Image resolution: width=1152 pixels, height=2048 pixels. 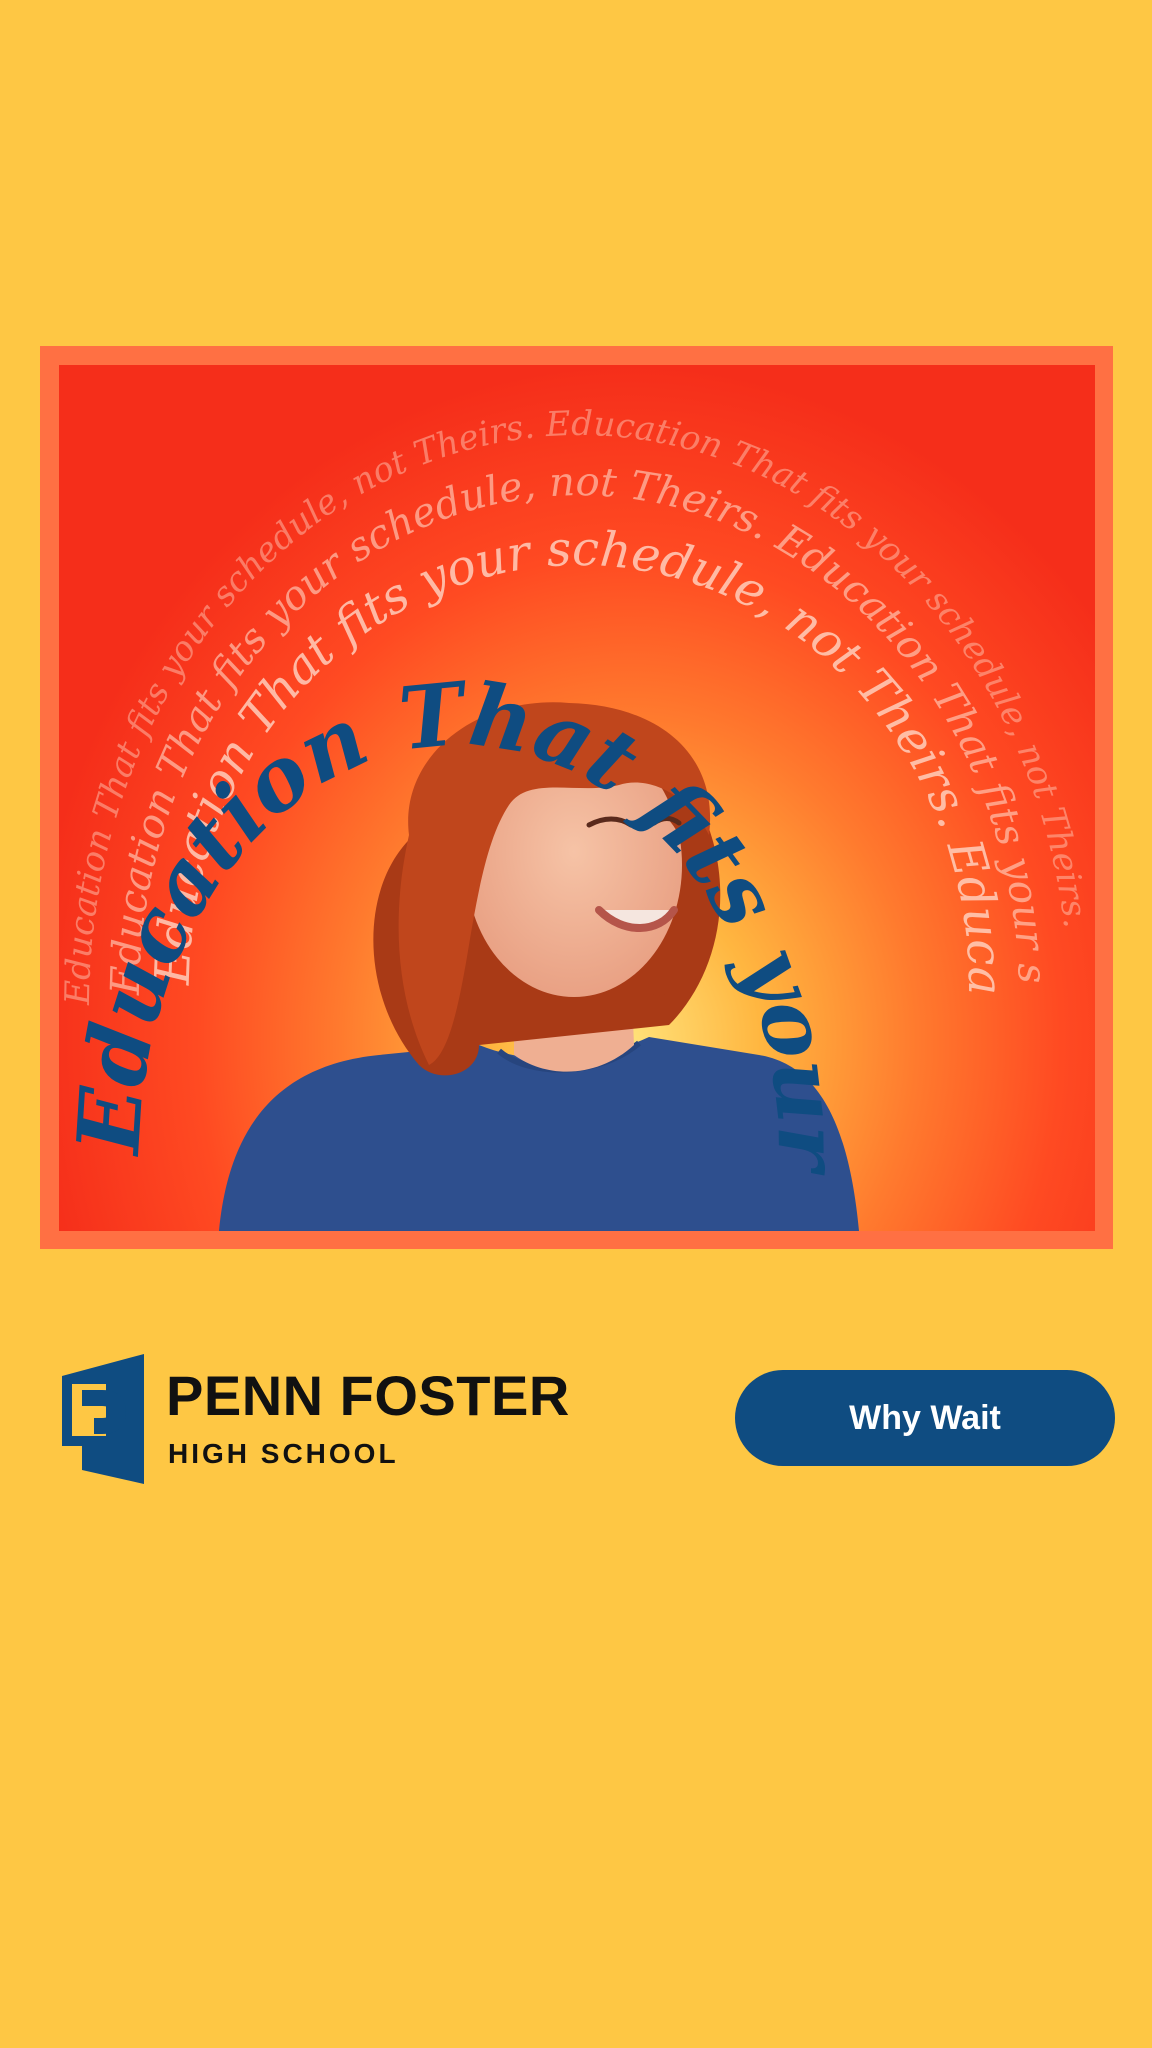 I want to click on brand-name: PENN FOSTER, so click(x=368, y=1395).